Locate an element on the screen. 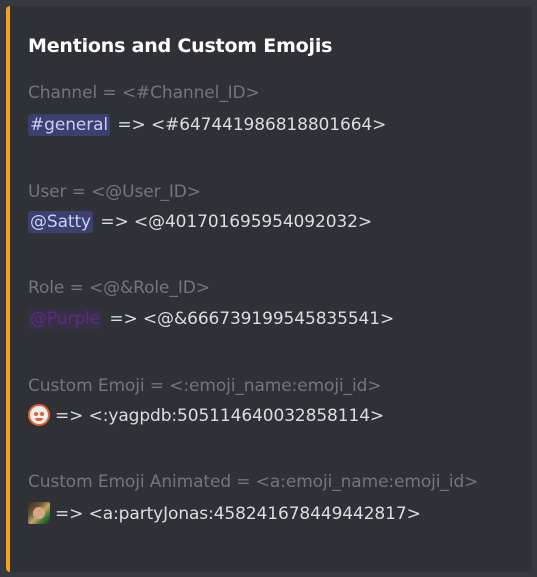  party-jonas-emoji-icon is located at coordinates (39, 513).